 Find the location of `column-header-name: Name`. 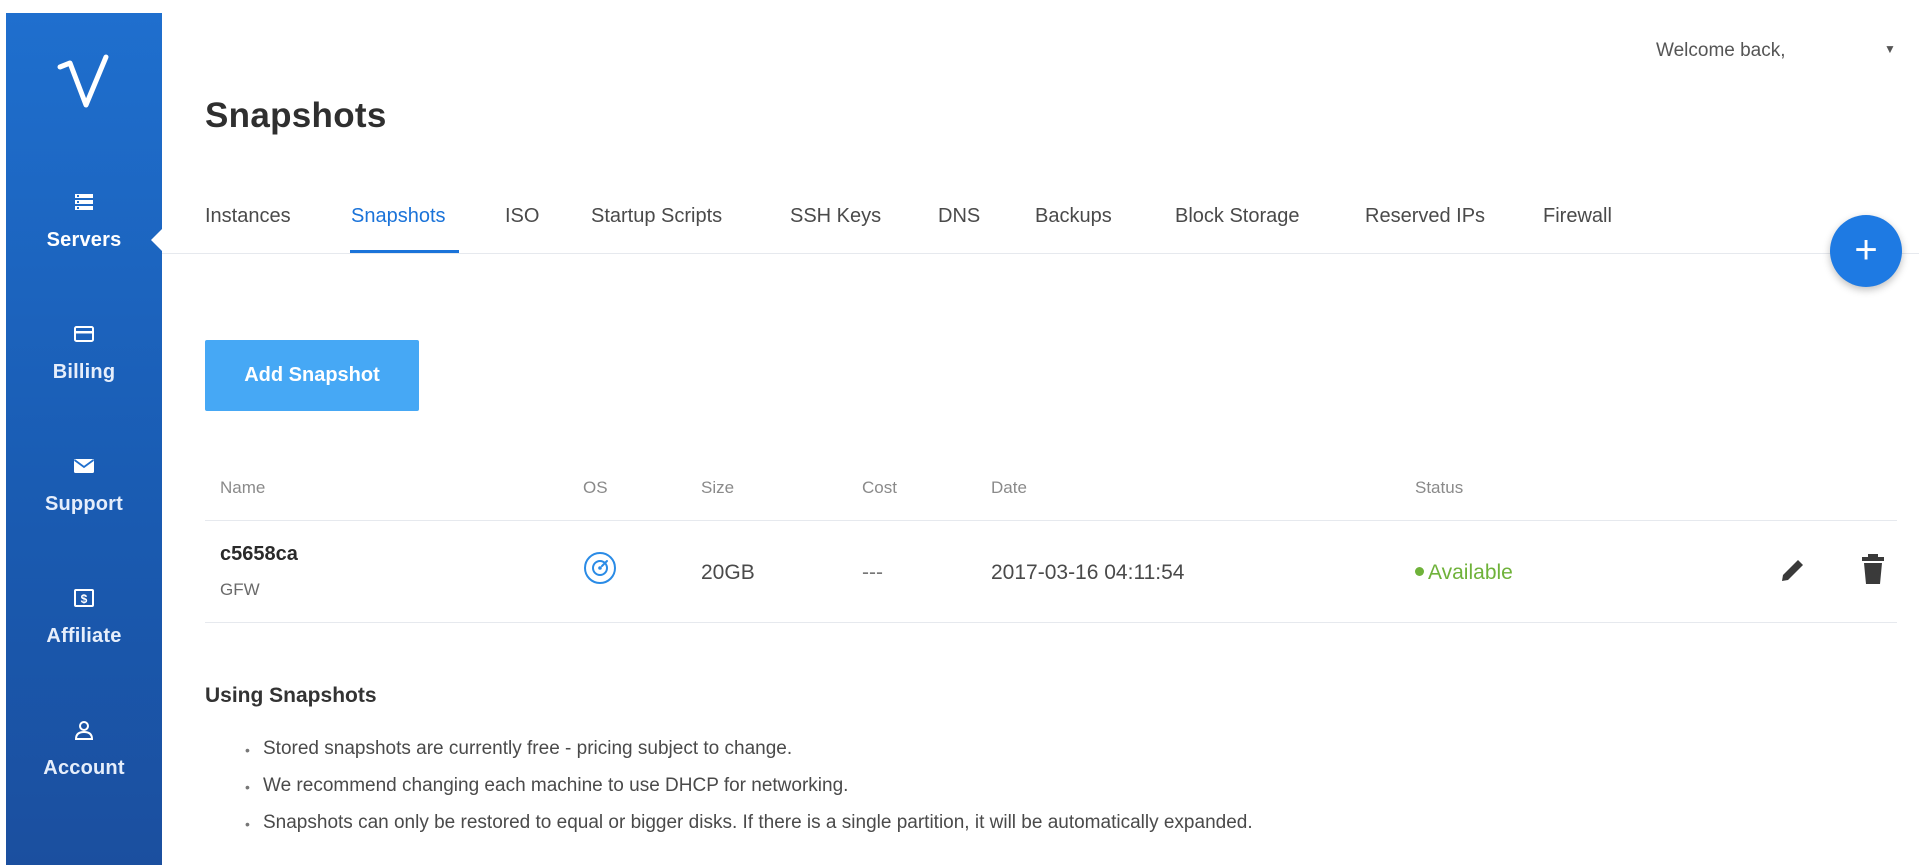

column-header-name: Name is located at coordinates (243, 487).